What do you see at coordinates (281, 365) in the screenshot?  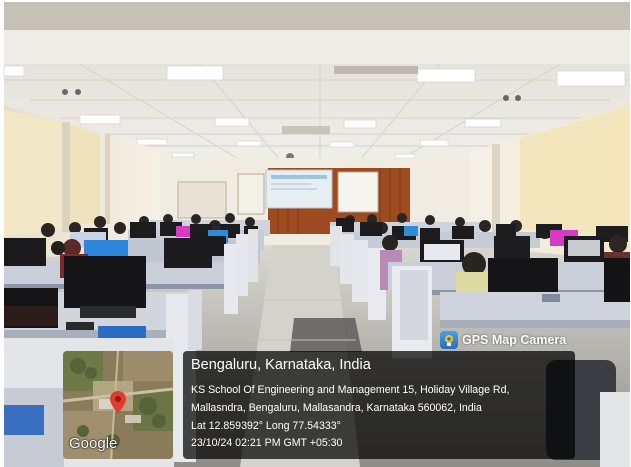 I see `location-title: Bengaluru, Karnataka, India` at bounding box center [281, 365].